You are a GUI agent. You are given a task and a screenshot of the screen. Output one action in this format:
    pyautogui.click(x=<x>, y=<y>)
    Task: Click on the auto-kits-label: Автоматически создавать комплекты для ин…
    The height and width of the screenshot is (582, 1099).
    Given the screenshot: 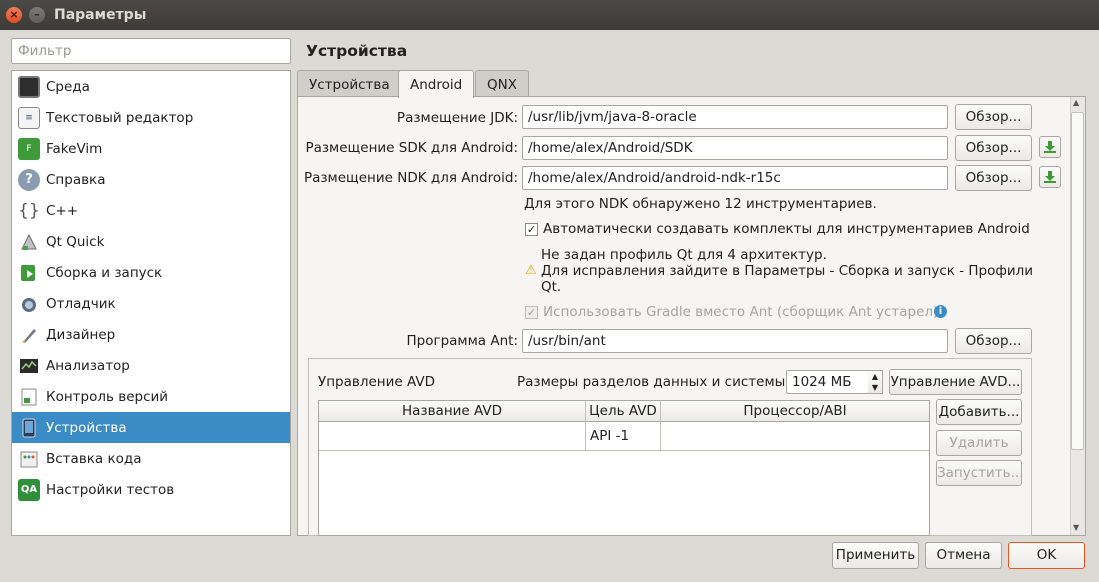 What is the action you would take?
    pyautogui.click(x=786, y=229)
    